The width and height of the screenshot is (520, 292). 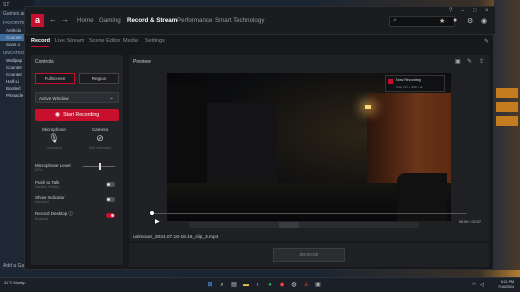 What do you see at coordinates (54, 98) in the screenshot?
I see `capture-source-value: Active Window` at bounding box center [54, 98].